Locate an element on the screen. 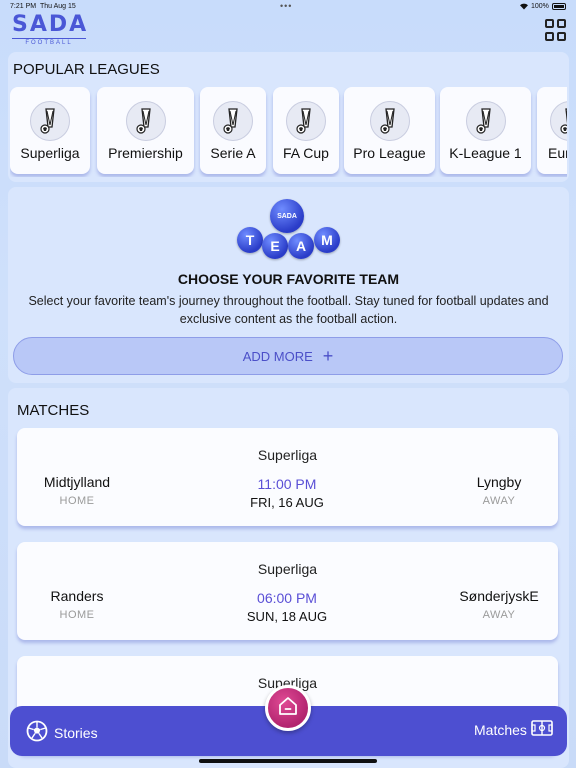 This screenshot has height=768, width=576. home-team: Randers HOME is located at coordinates (77, 604).